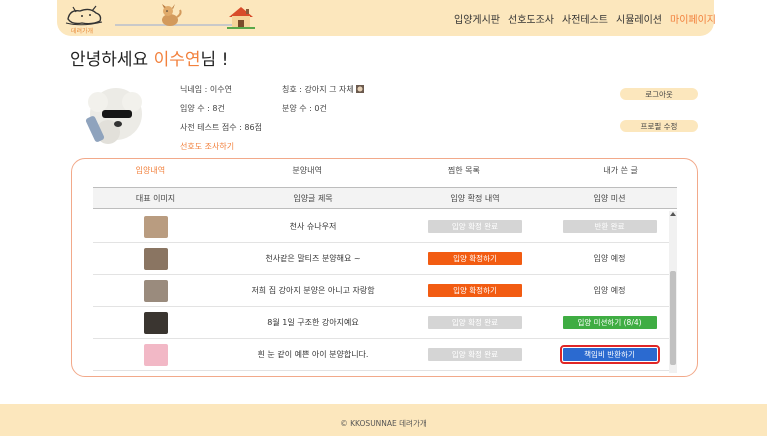 The image size is (767, 436). Describe the element at coordinates (313, 198) in the screenshot. I see `header-title: 입양글 제목` at that location.